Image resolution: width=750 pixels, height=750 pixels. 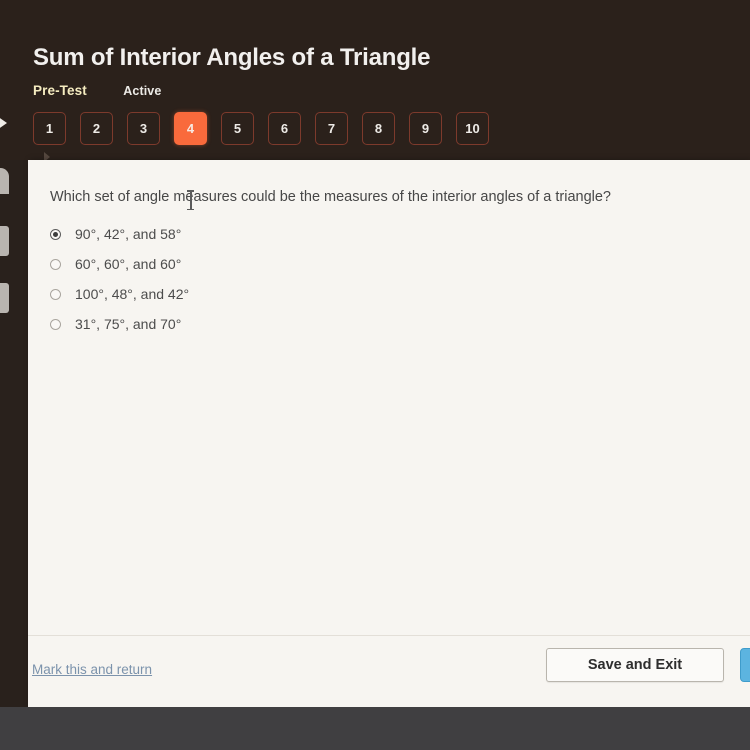 What do you see at coordinates (375, 728) in the screenshot?
I see `desktop-background-strip` at bounding box center [375, 728].